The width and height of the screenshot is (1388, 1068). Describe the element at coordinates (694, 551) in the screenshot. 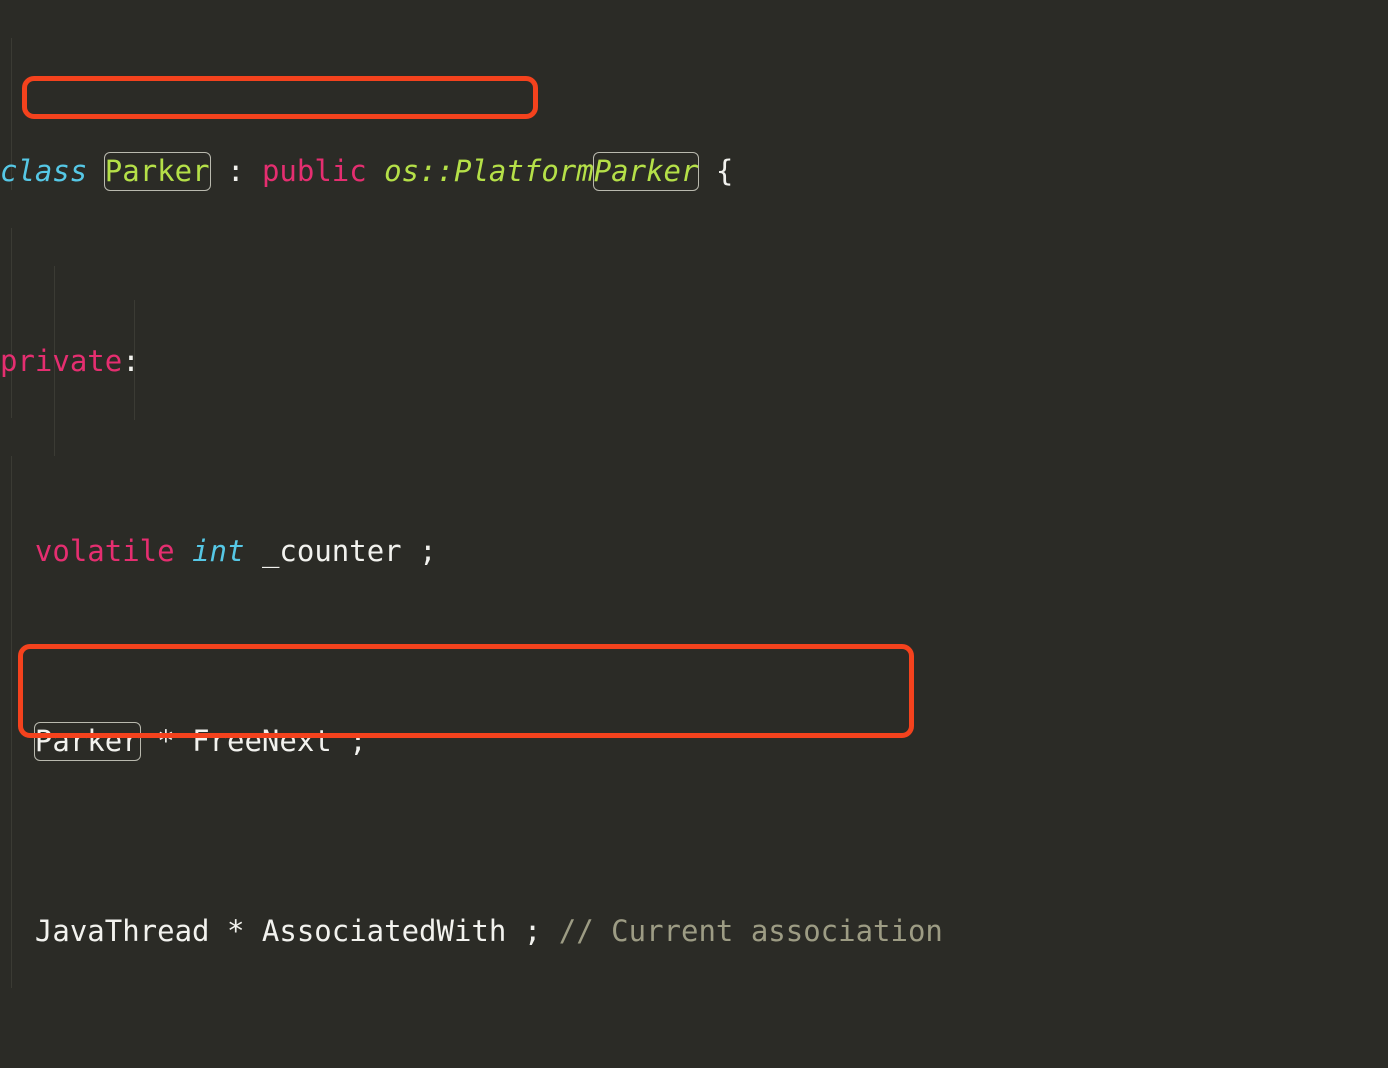

I see `code-line: volatile int _counter ;` at that location.